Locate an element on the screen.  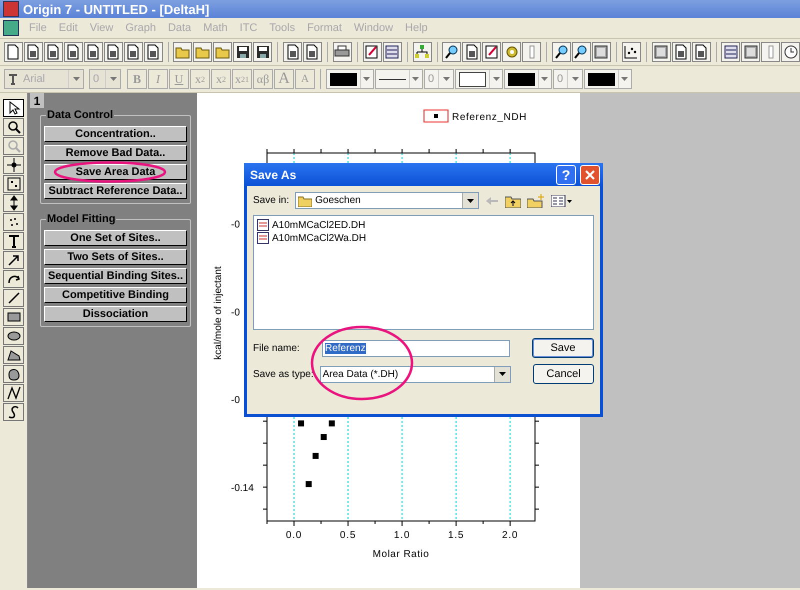
pointer-icon is located at coordinates (13, 108).